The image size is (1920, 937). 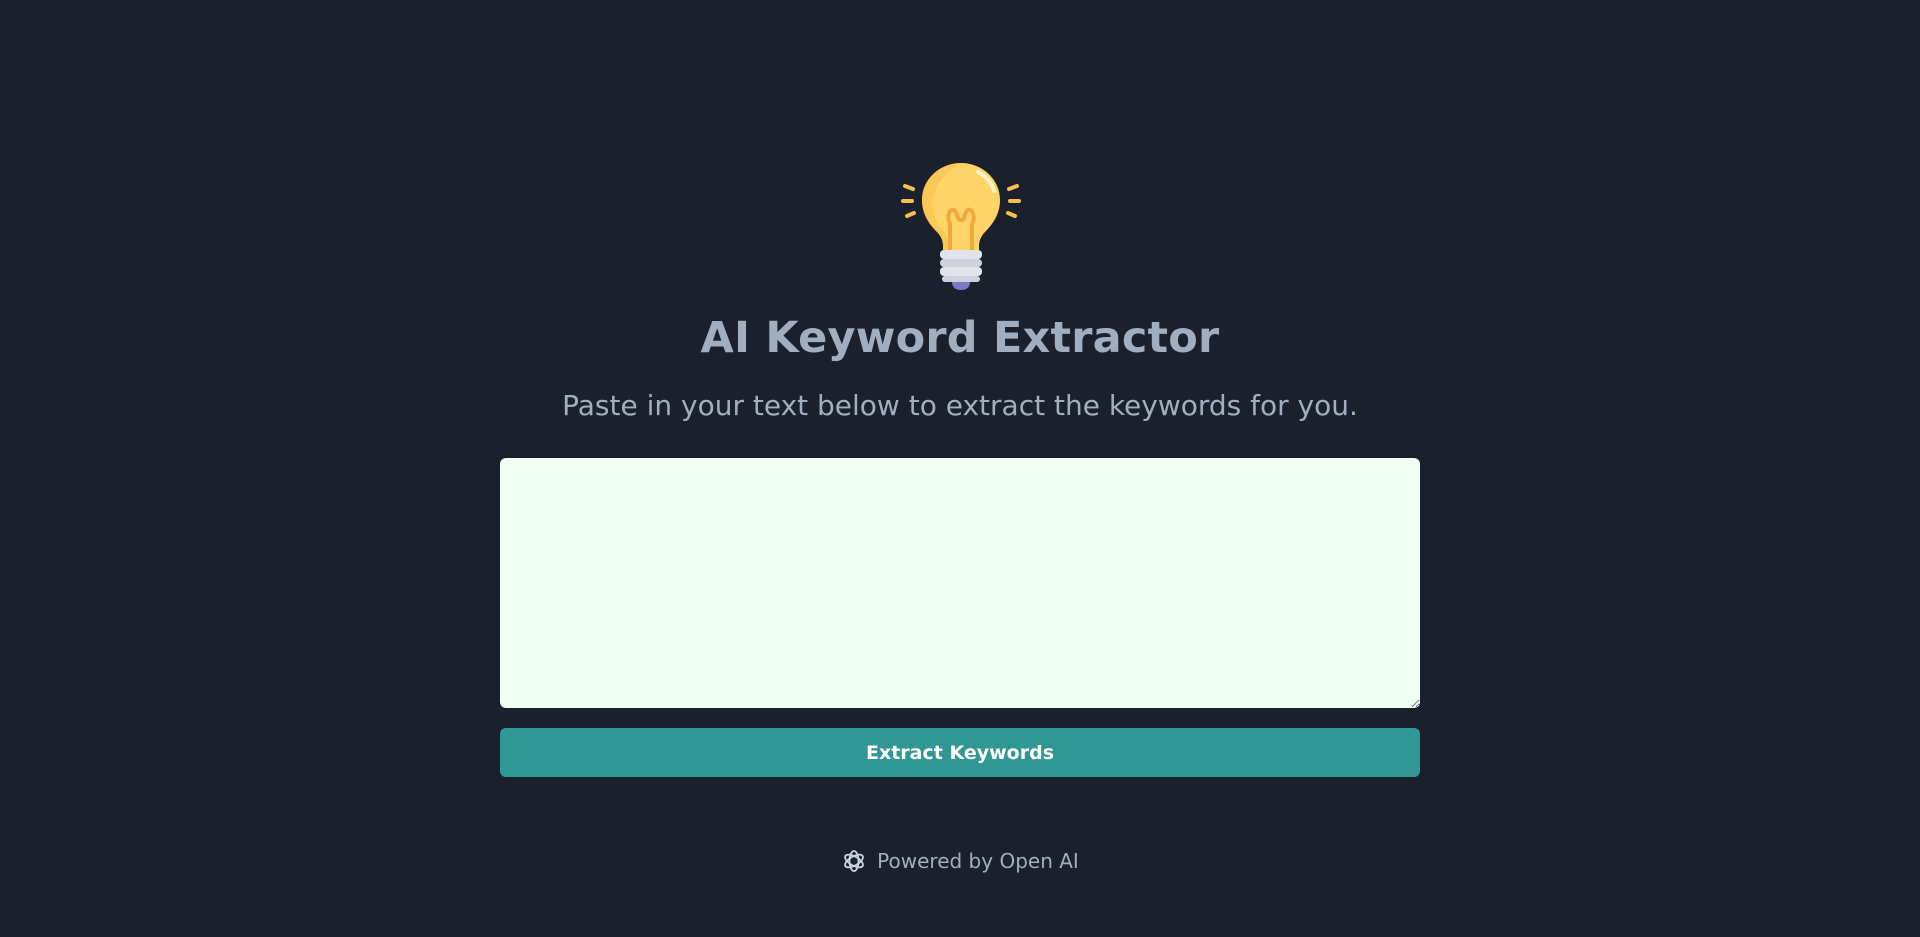 I want to click on footer: Powered by Open AI, so click(x=960, y=861).